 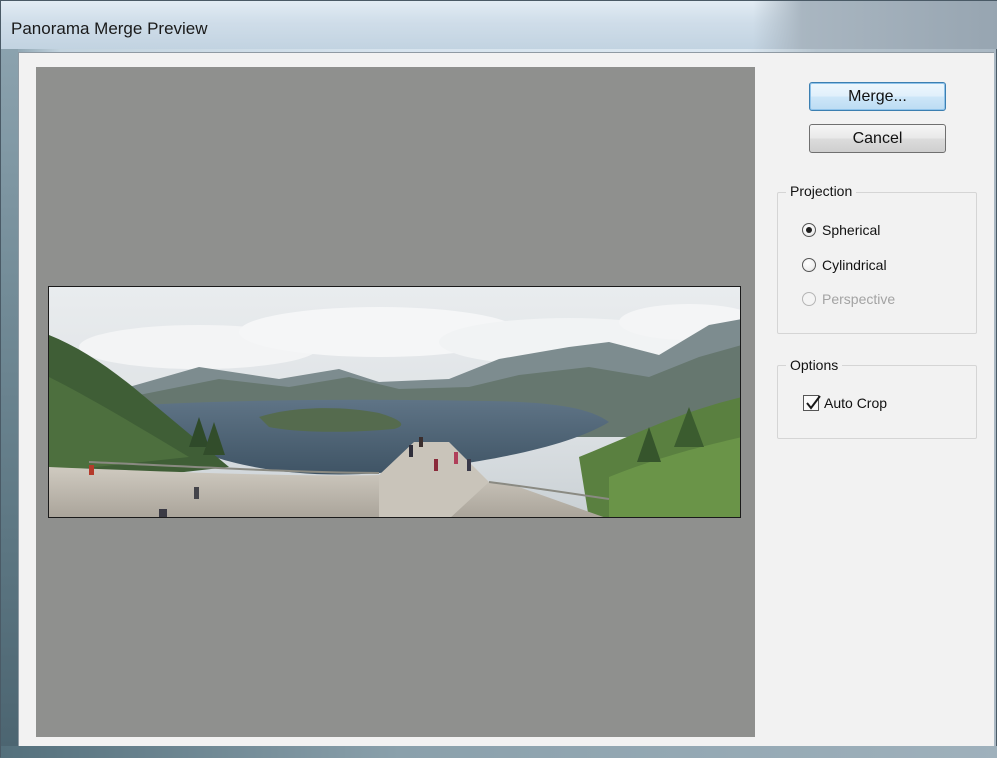 I want to click on projection-group-label: Projection, so click(x=821, y=191).